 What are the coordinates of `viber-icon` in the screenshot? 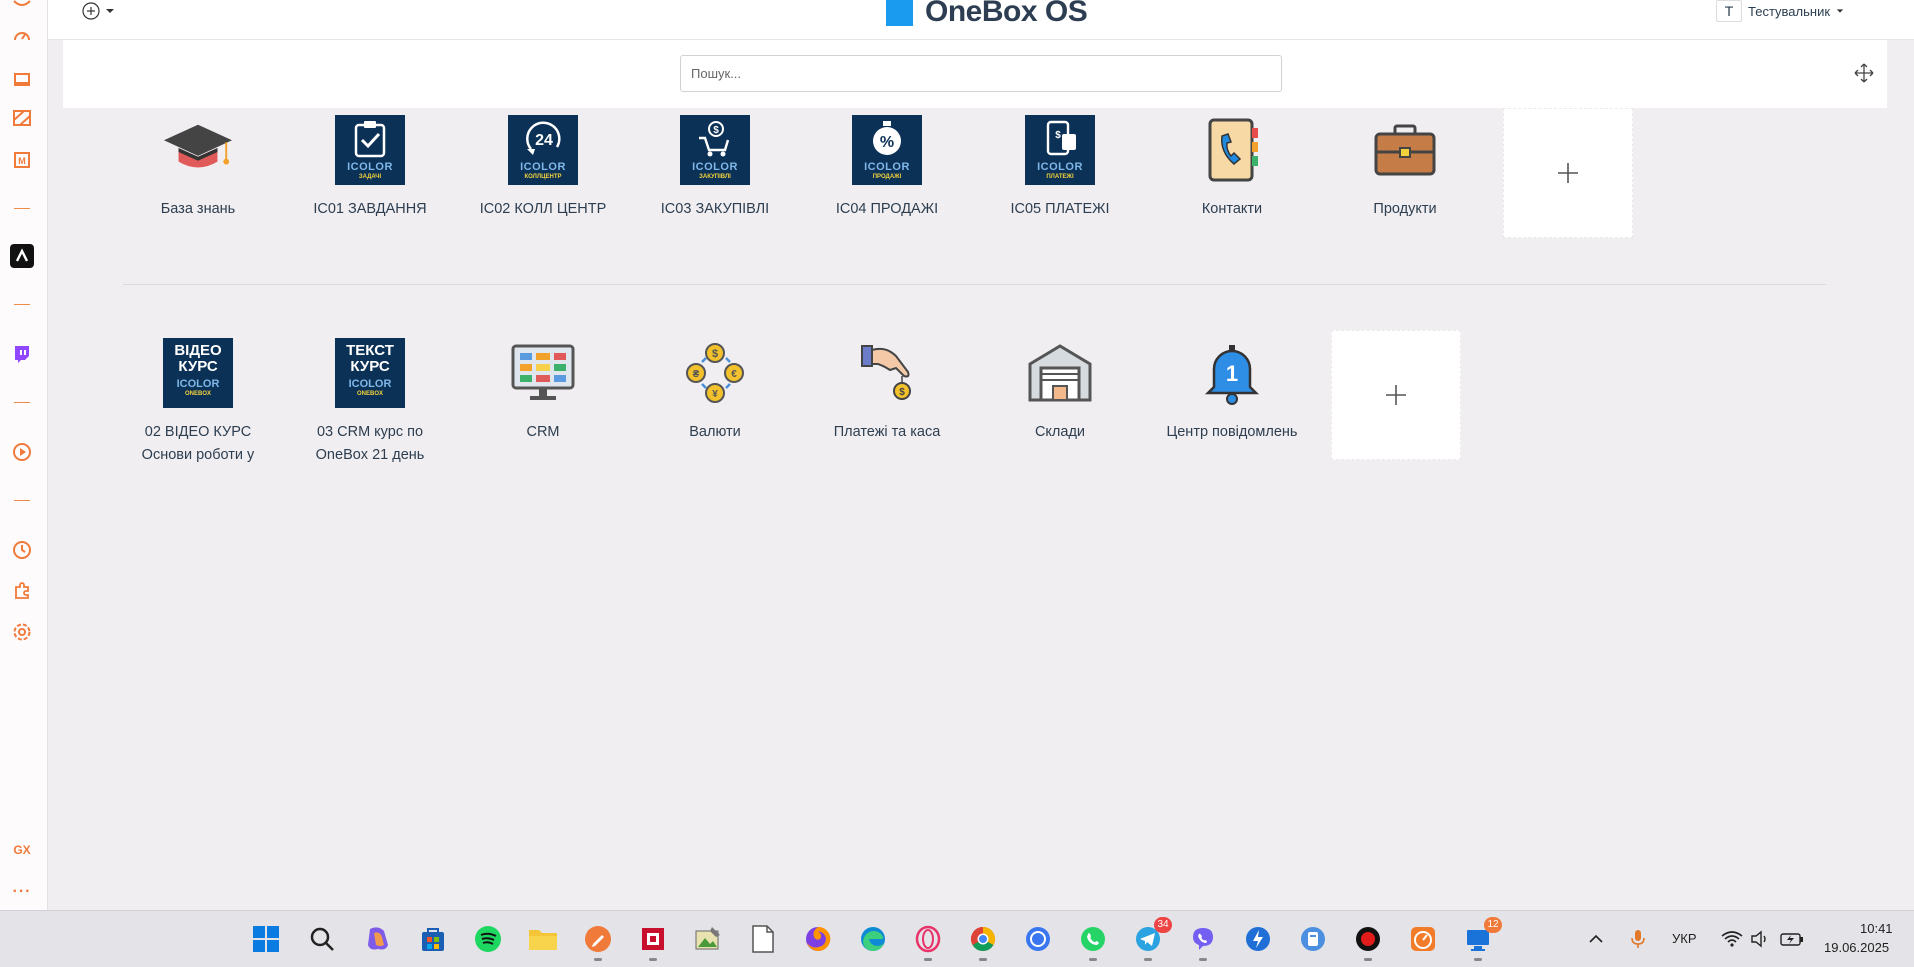 It's located at (1203, 942).